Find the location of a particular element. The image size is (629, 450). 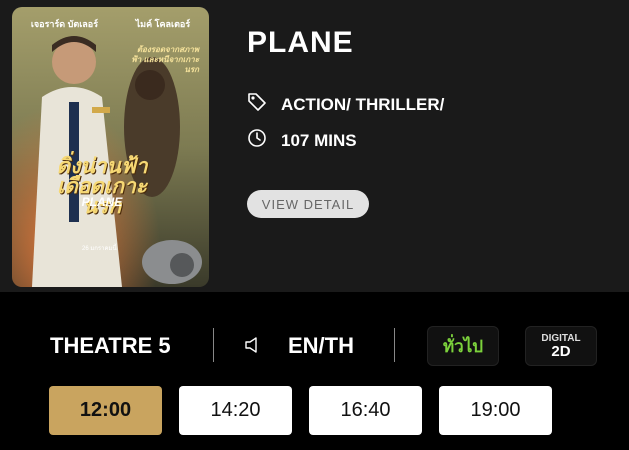

format-badge-top: DIGITAL is located at coordinates (561, 338).